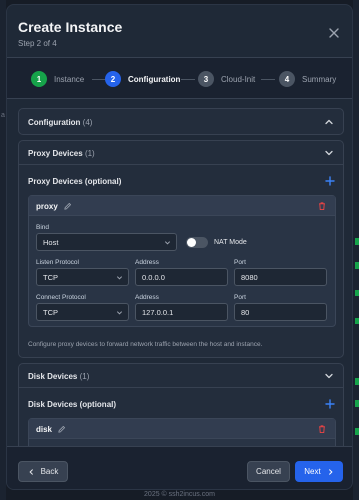 The image size is (359, 500). What do you see at coordinates (54, 122) in the screenshot?
I see `section-title: Configuration` at bounding box center [54, 122].